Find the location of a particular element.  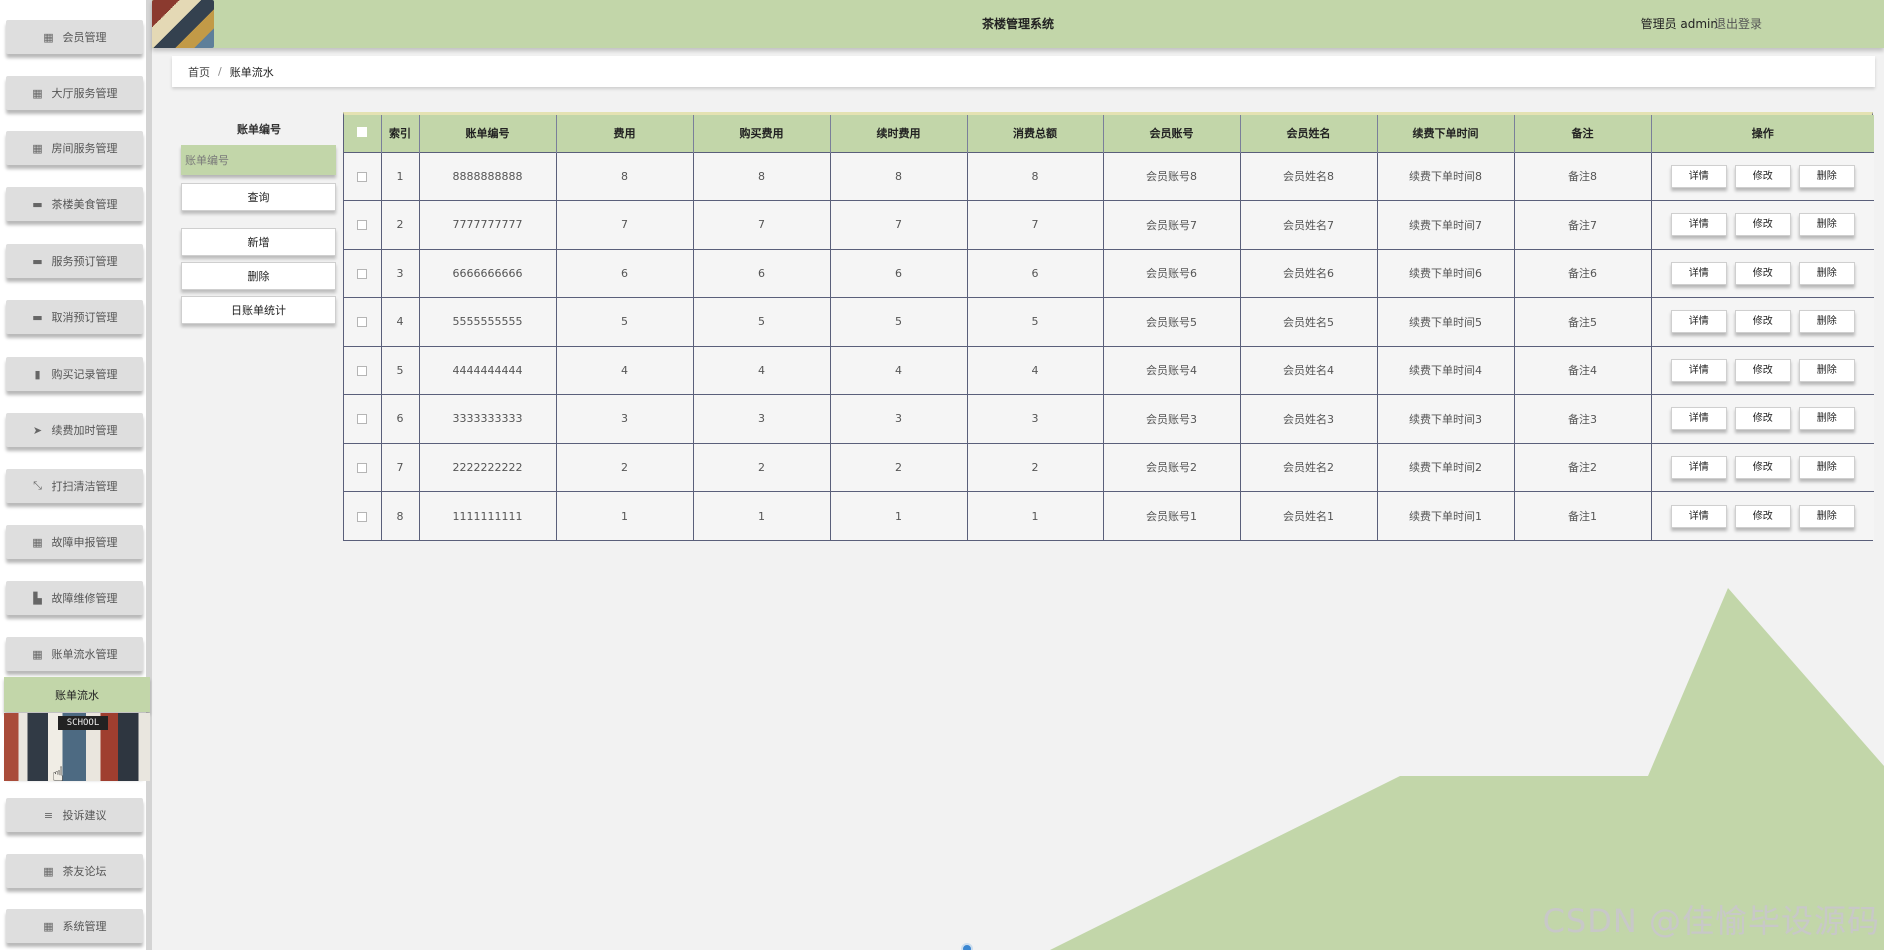

search-label: 账单编号 is located at coordinates (259, 129).